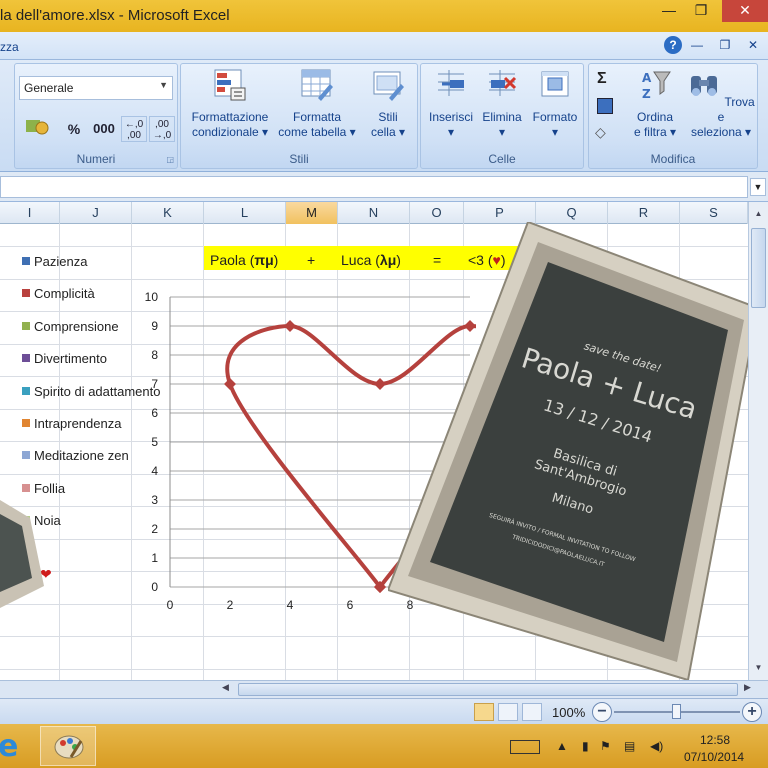 This screenshot has width=768, height=768. What do you see at coordinates (451, 104) in the screenshot?
I see `insert-cells-button: Inserisci ▾` at bounding box center [451, 104].